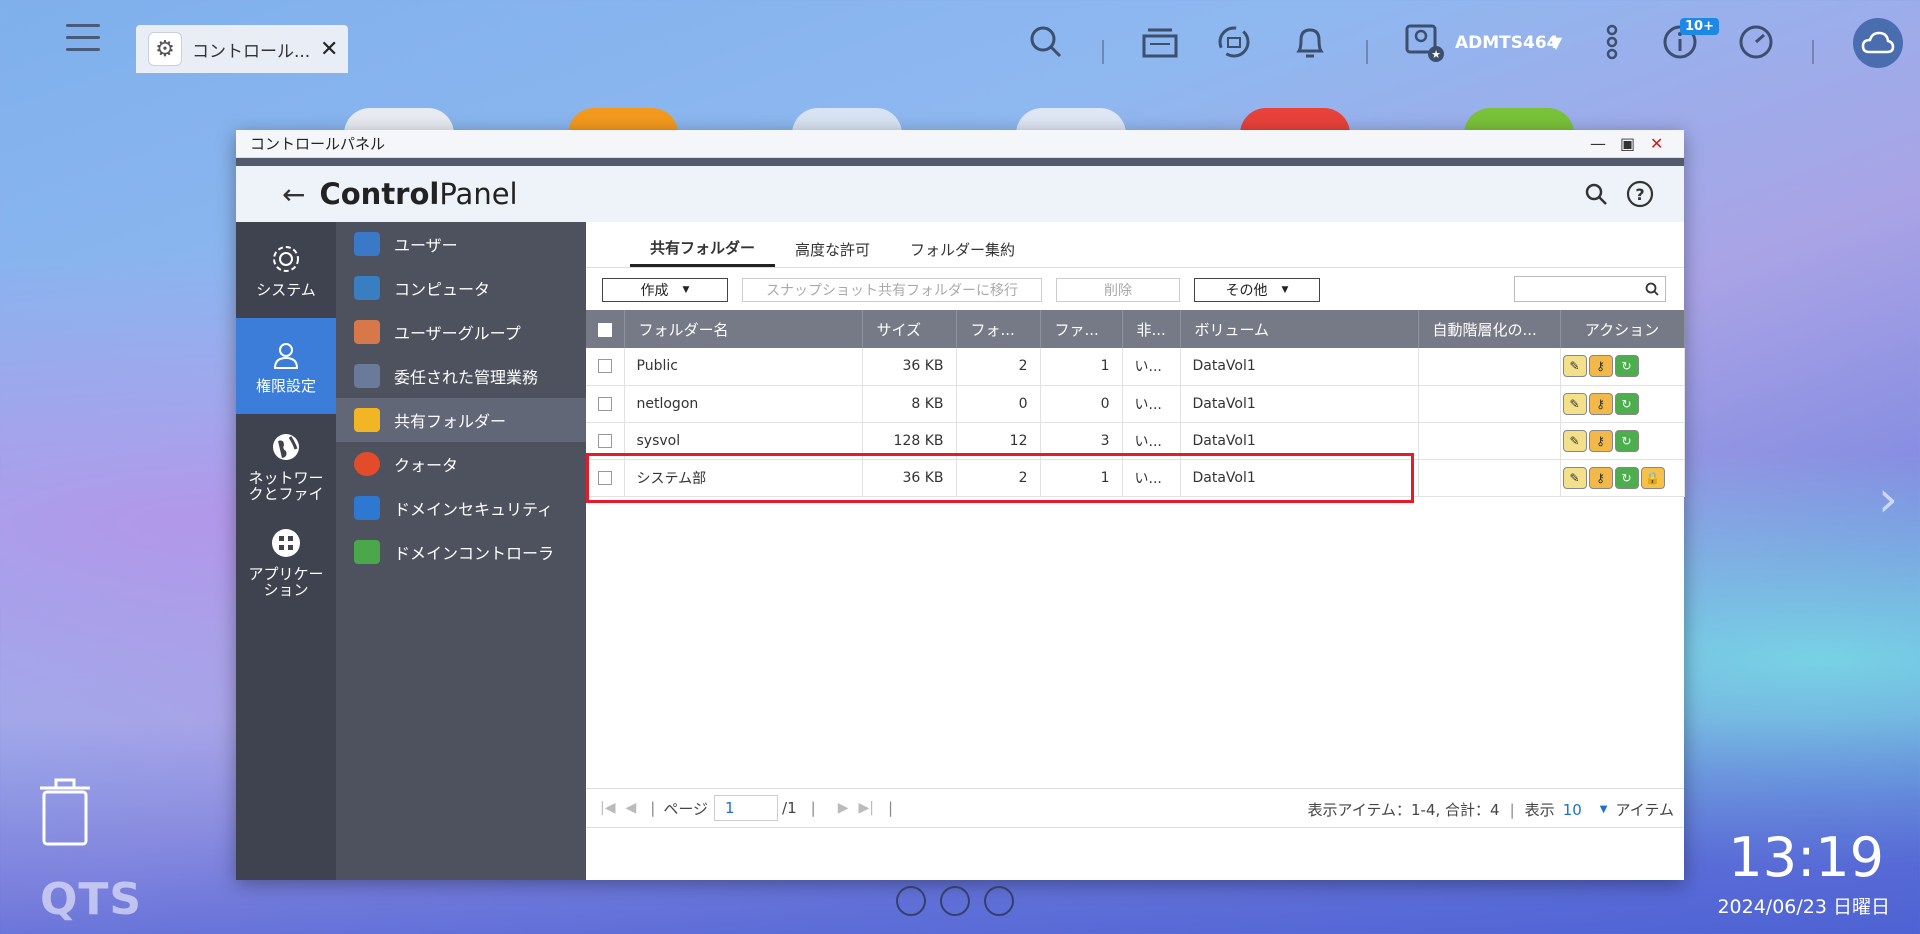 Image resolution: width=1920 pixels, height=934 pixels. What do you see at coordinates (1081, 404) in the screenshot?
I see `file-count: 0` at bounding box center [1081, 404].